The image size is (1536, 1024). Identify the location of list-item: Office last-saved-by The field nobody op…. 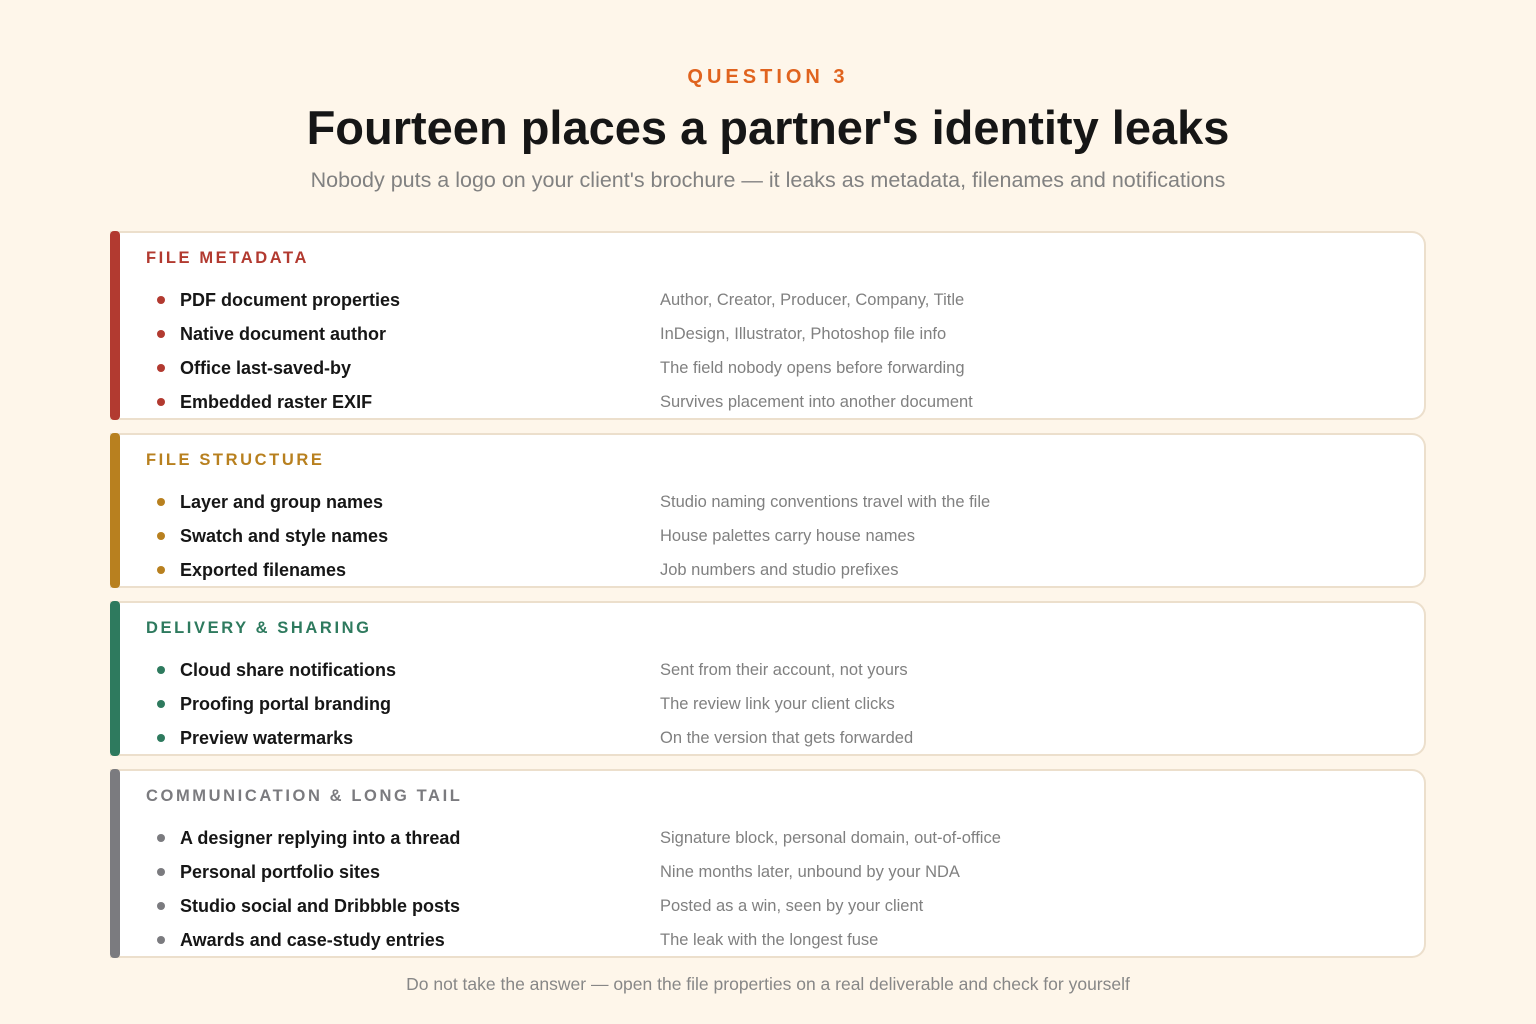
(767, 368).